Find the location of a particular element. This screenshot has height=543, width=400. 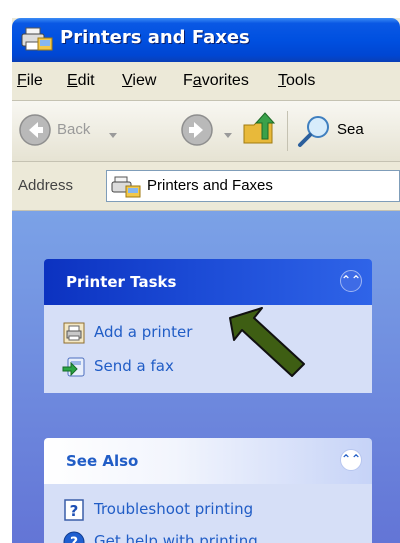

address-field: Printers and Faxes is located at coordinates (253, 186).